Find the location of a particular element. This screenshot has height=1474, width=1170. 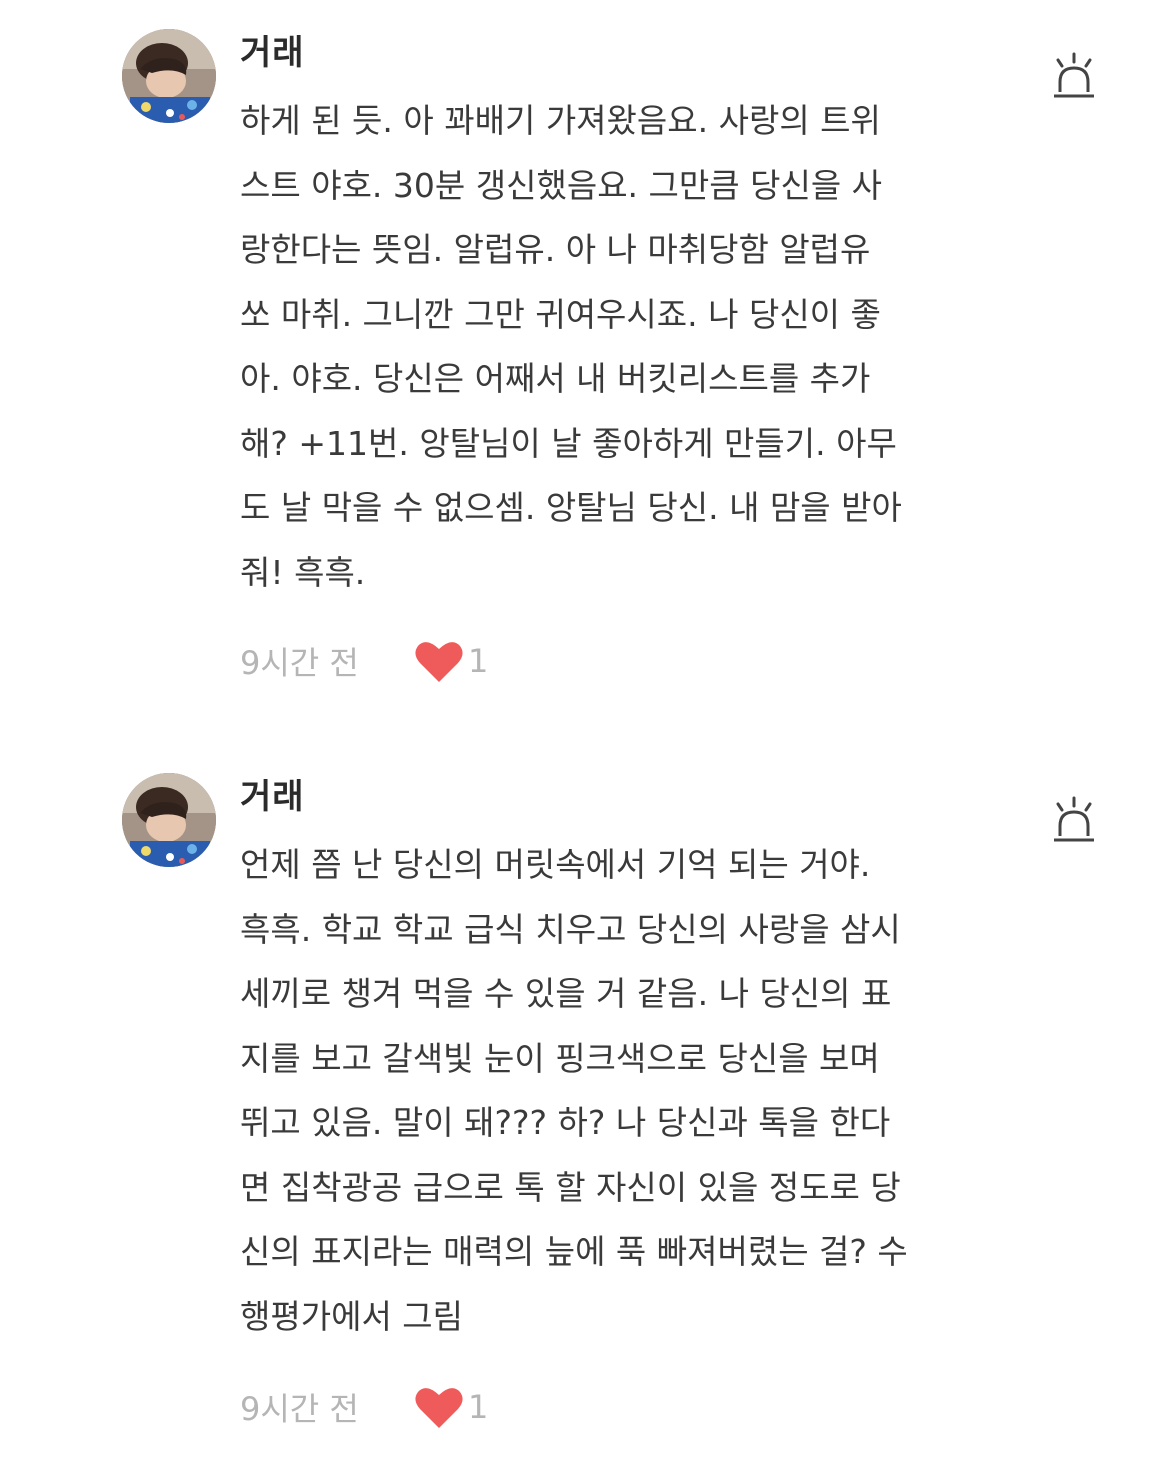

comment-body-line: 세끼로 챙겨 먹을 수 있을 거 같음. 나 당신의 표 is located at coordinates (566, 993).